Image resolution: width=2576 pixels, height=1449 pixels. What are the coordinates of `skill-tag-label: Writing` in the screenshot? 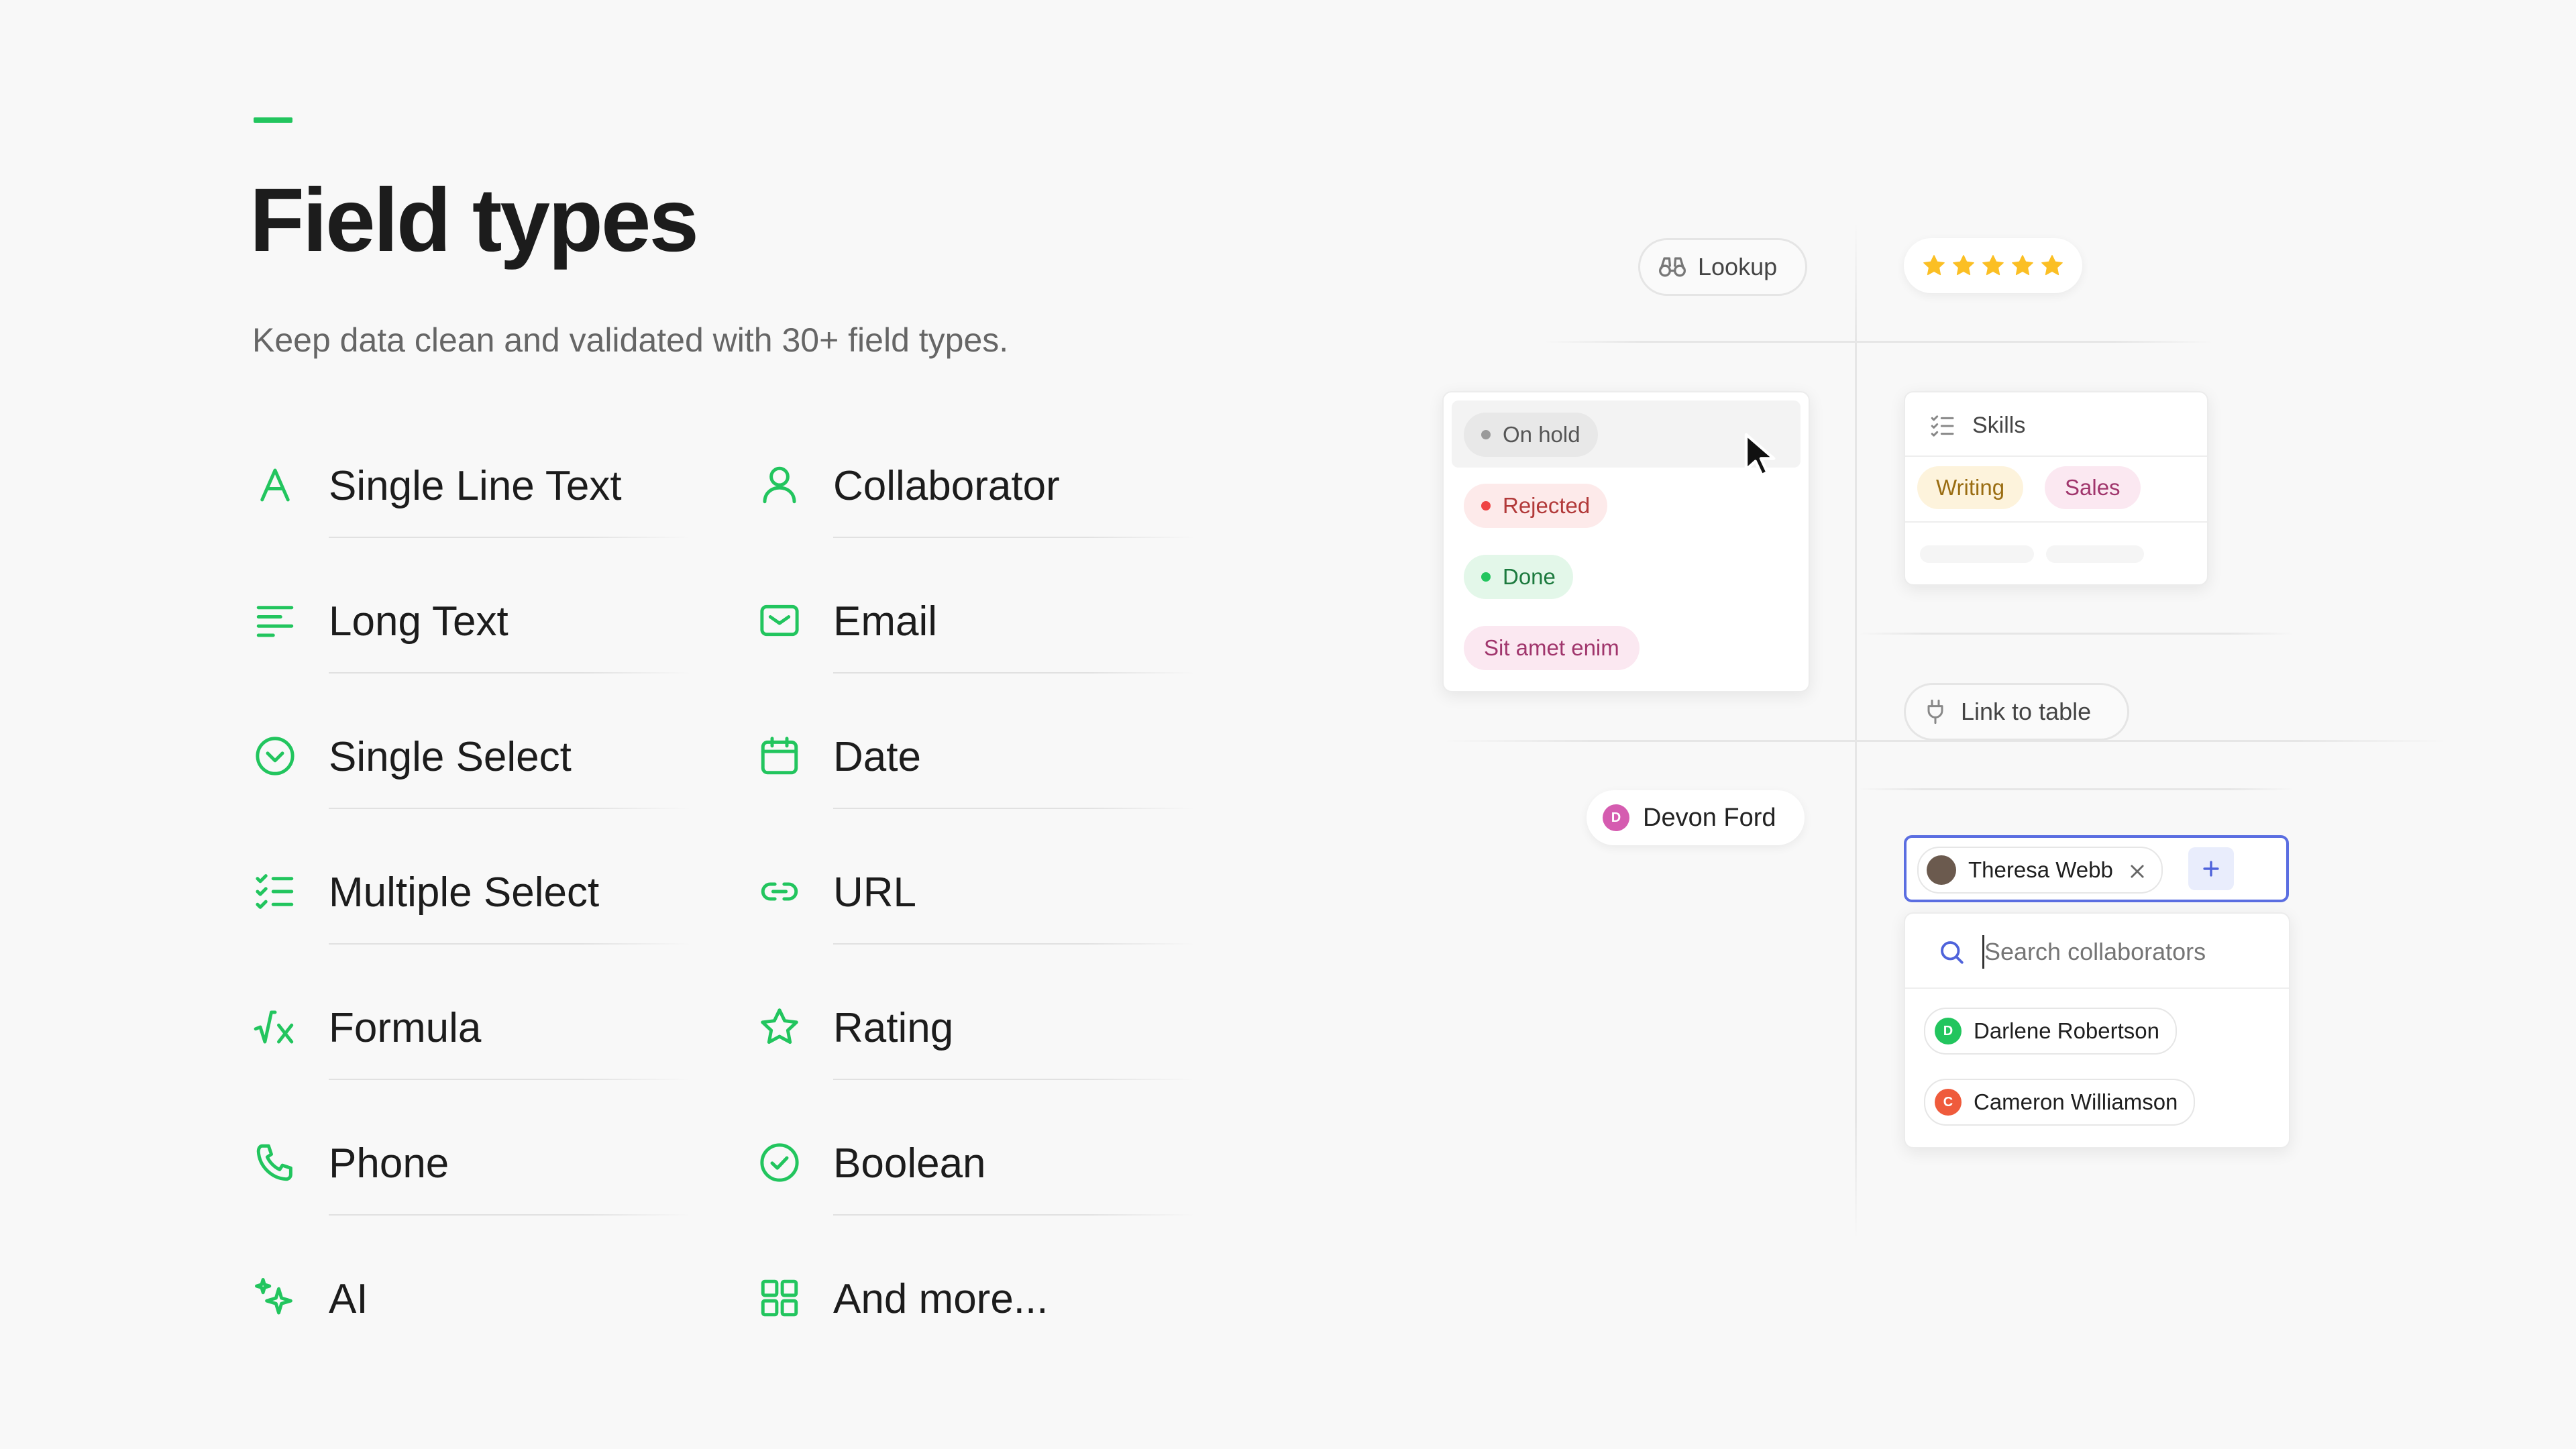 It's located at (1970, 487).